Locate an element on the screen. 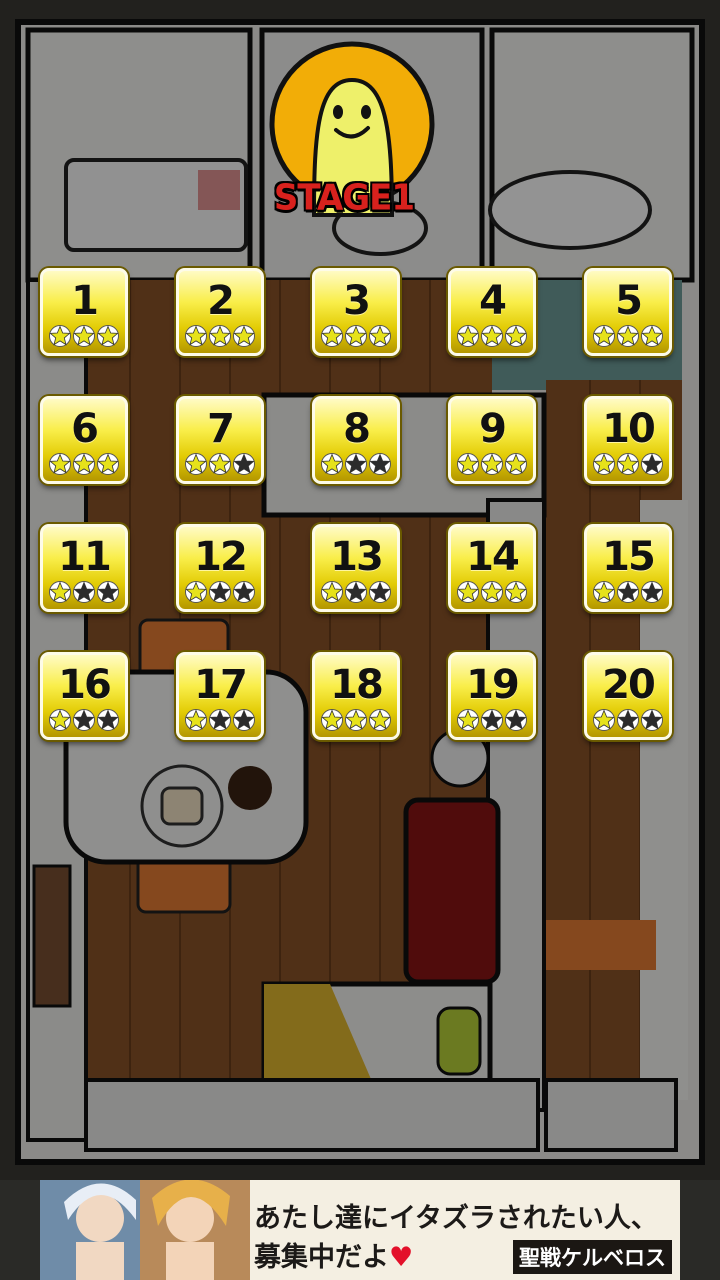 The width and height of the screenshot is (720, 1280). level-number: 2 is located at coordinates (221, 301).